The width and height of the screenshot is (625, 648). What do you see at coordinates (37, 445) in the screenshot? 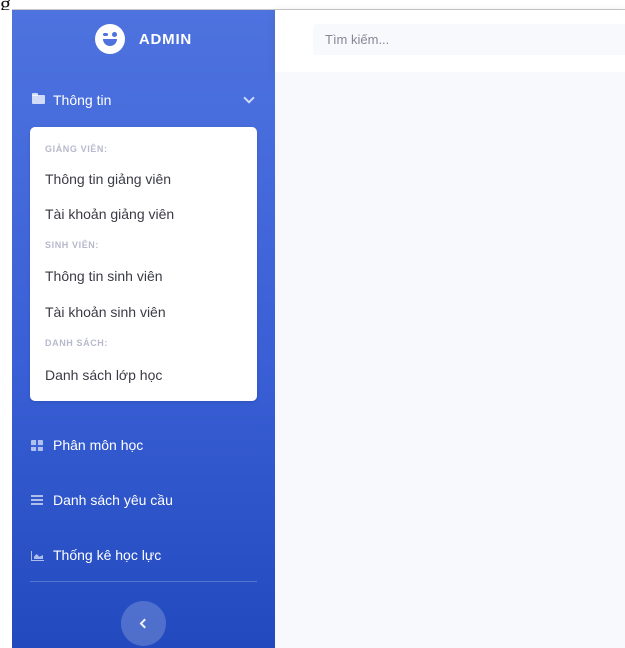
I see `table-icon` at bounding box center [37, 445].